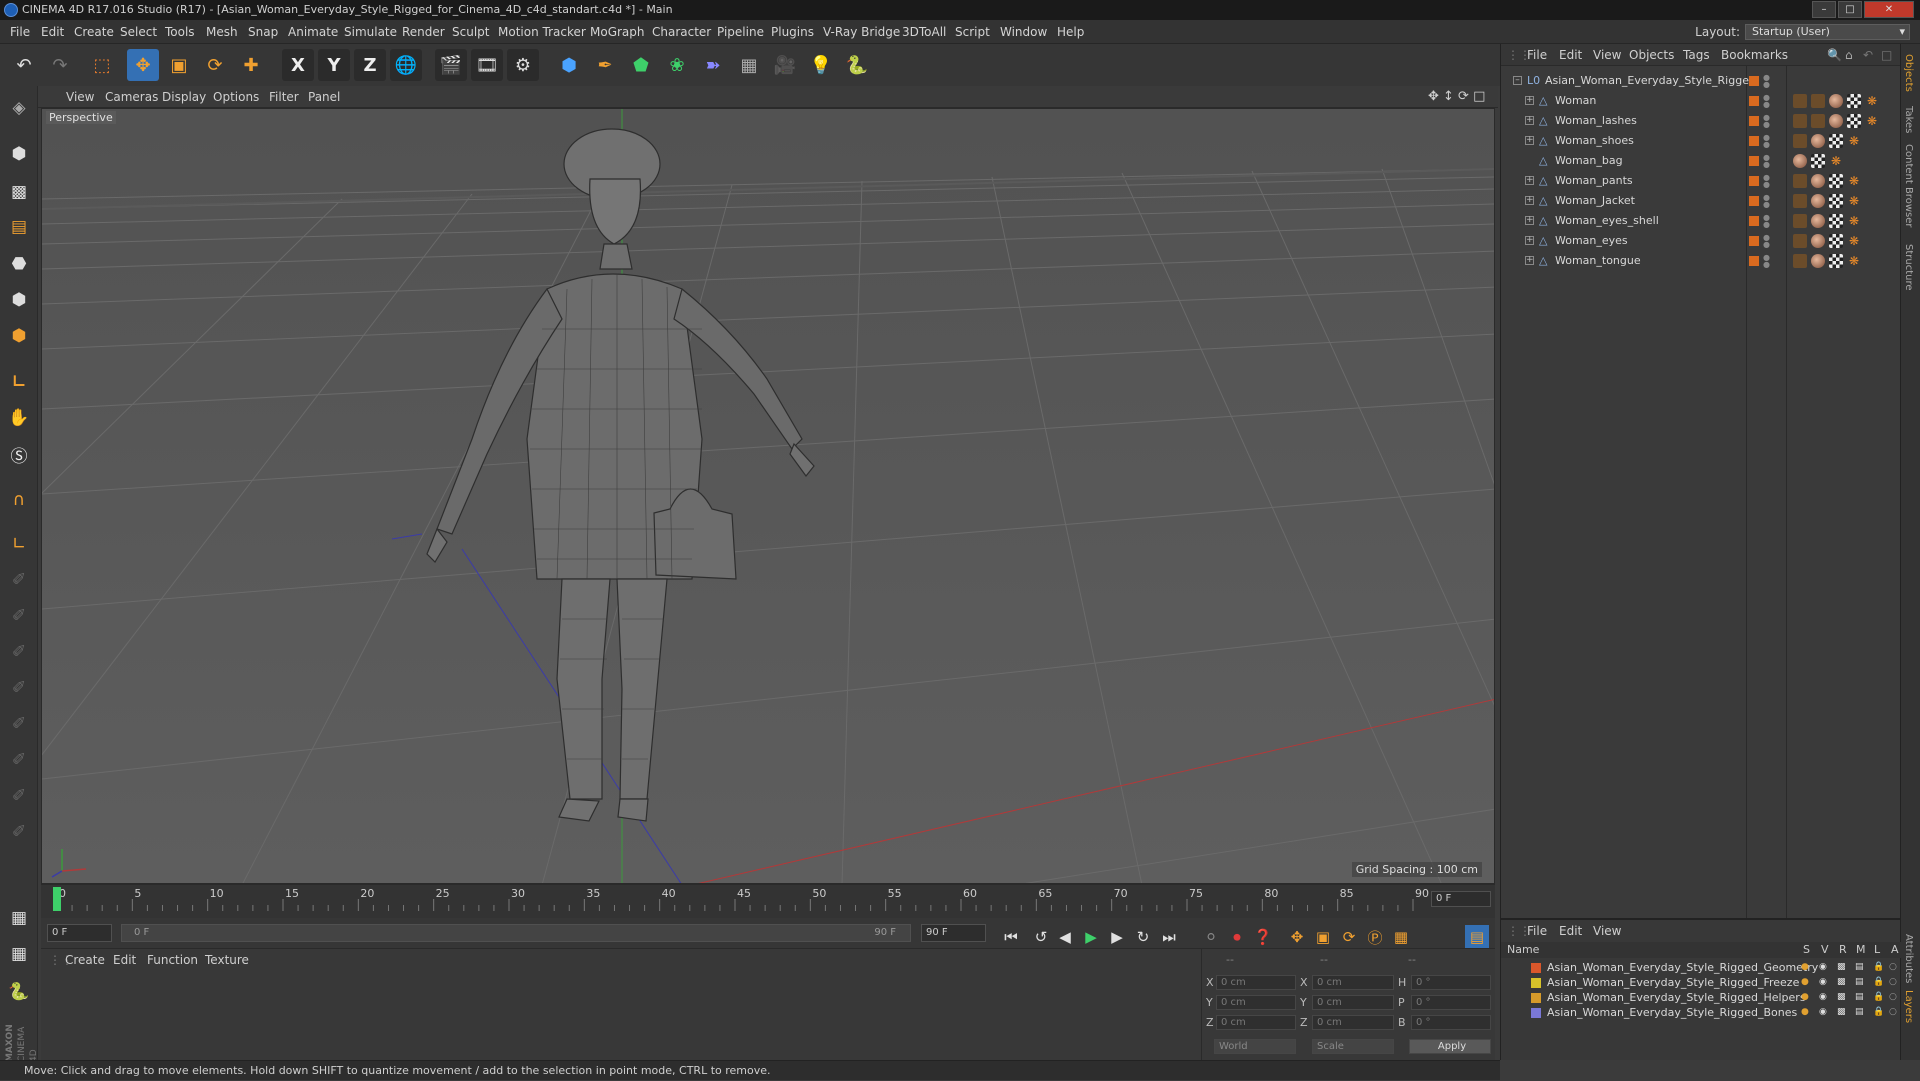  What do you see at coordinates (861, 32) in the screenshot?
I see `menu-vray-bridge: V-Ray Bridge` at bounding box center [861, 32].